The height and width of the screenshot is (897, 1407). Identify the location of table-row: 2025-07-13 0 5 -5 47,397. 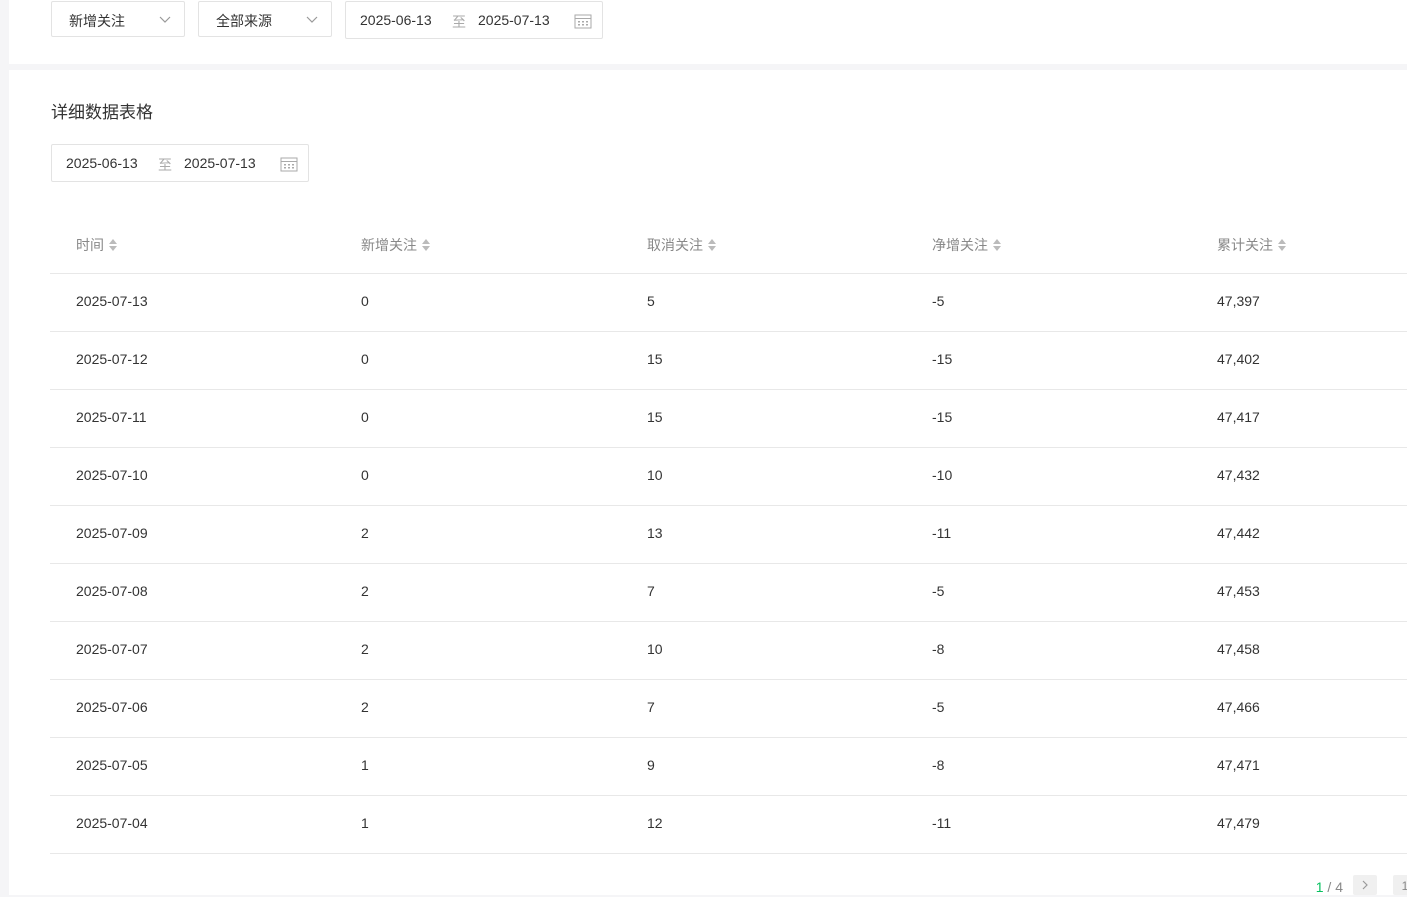
(728, 303).